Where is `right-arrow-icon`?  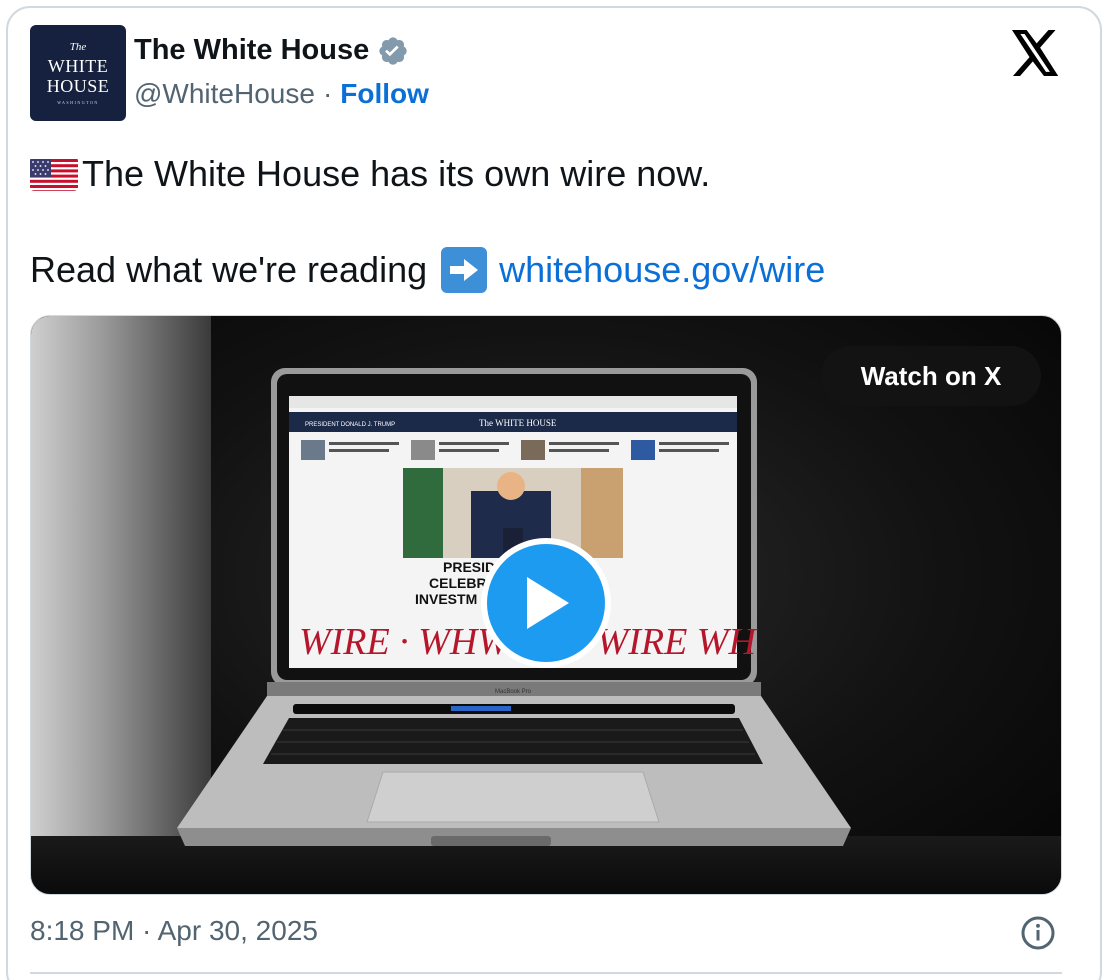
right-arrow-icon is located at coordinates (464, 270).